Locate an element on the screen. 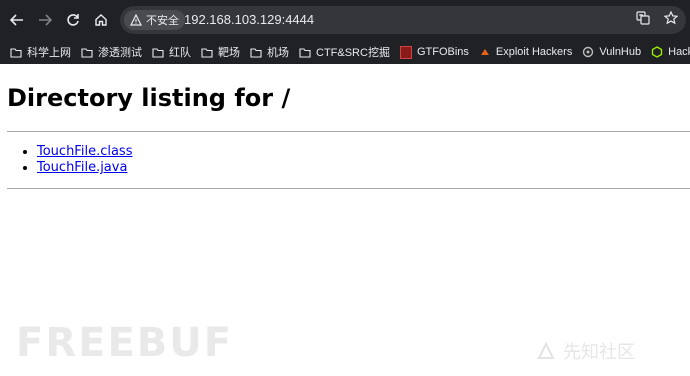 The width and height of the screenshot is (690, 376). bookmark-folder-bachang: 靶场 is located at coordinates (220, 52).